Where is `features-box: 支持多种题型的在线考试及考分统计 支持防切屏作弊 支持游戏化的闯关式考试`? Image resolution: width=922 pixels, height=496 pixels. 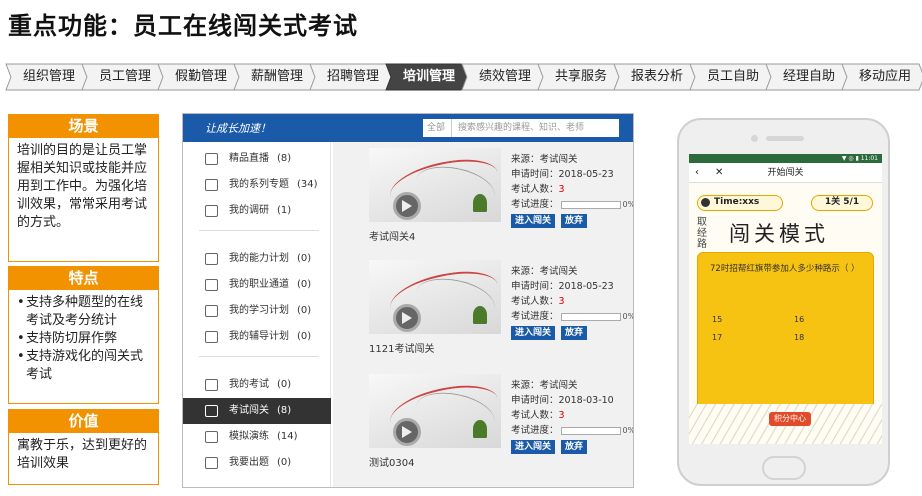 features-box: 支持多种题型的在线考试及考分统计 支持防切屏作弊 支持游戏化的闯关式考试 is located at coordinates (83, 347).